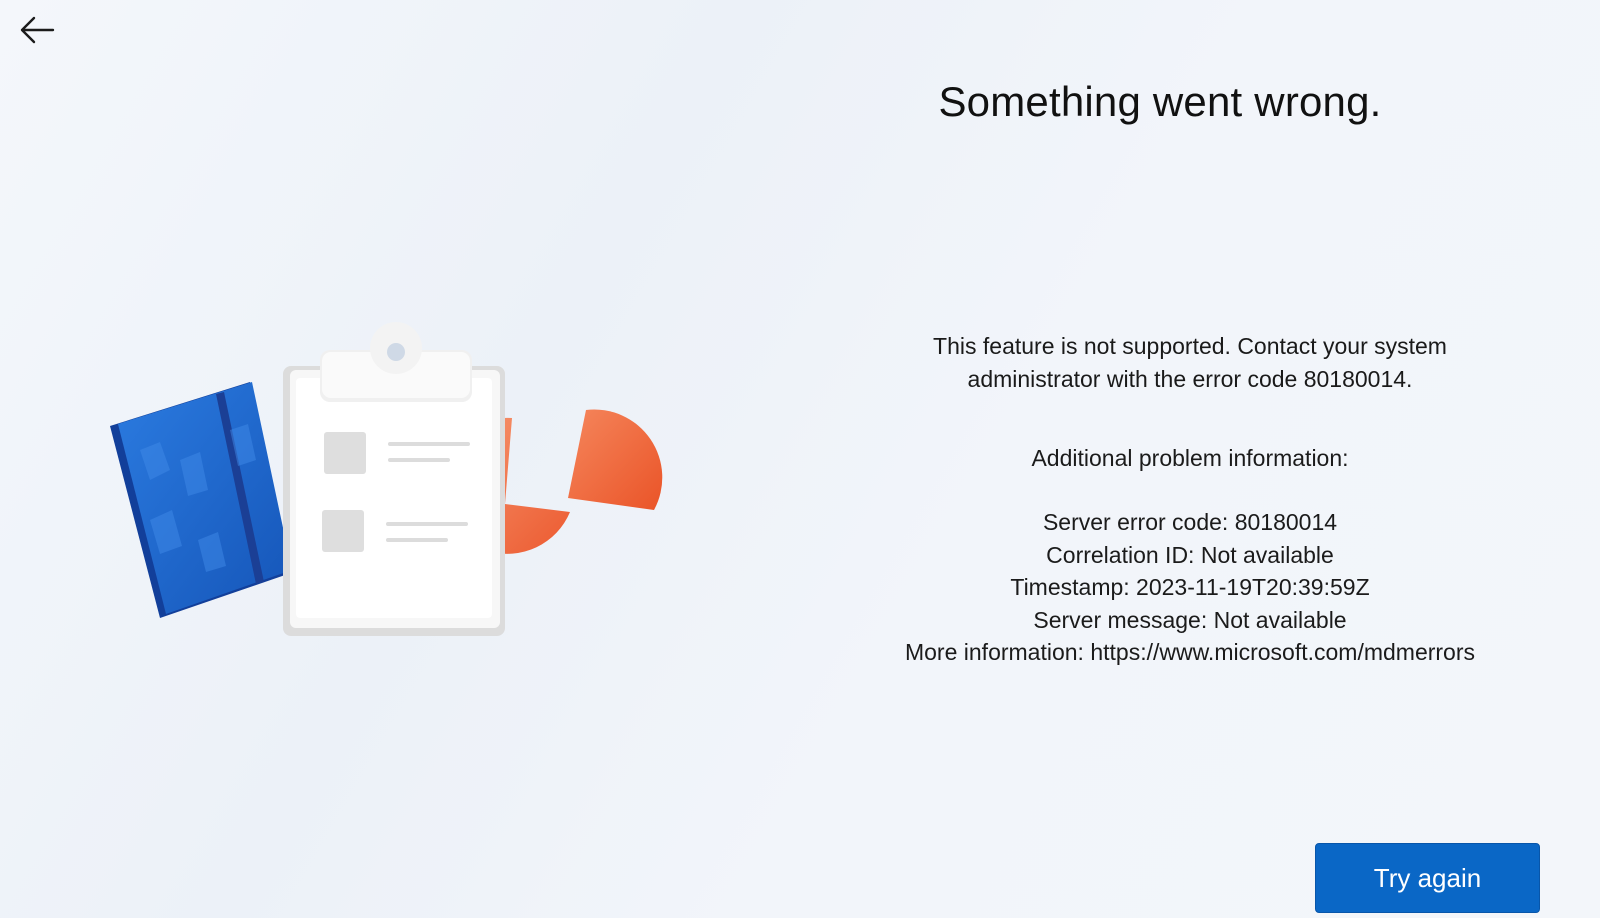 The height and width of the screenshot is (918, 1600). Describe the element at coordinates (1190, 619) in the screenshot. I see `server-message: Server message: Not available` at that location.